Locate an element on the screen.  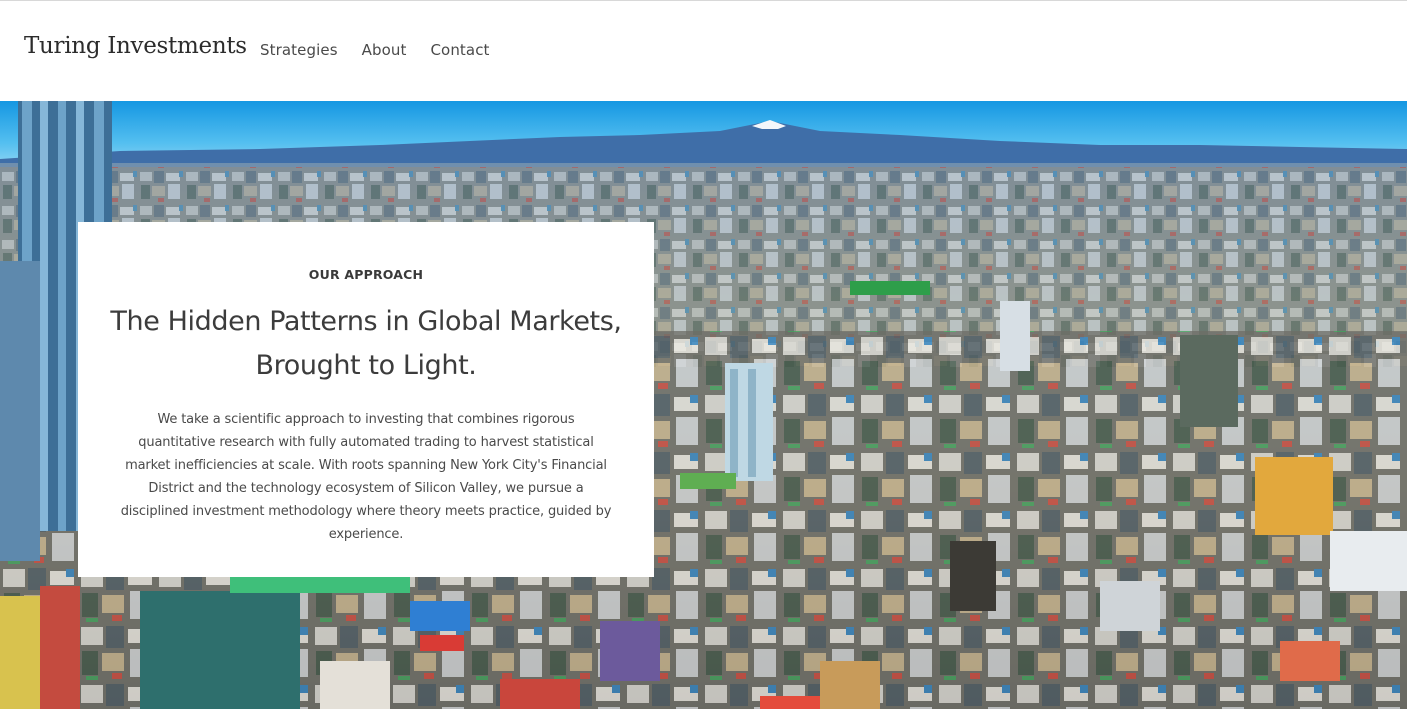
main-nav: Strategies About Contact is located at coordinates (375, 50).